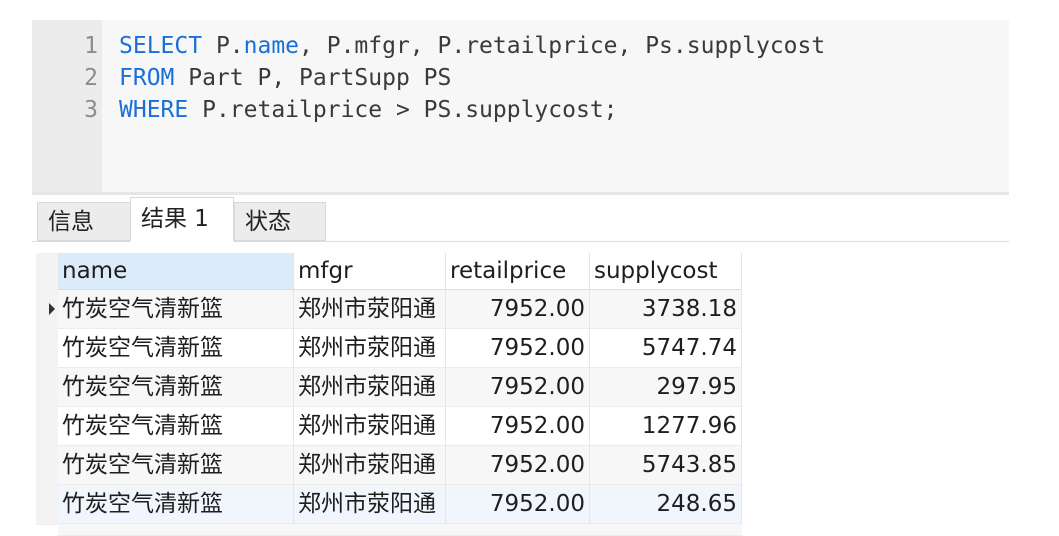  What do you see at coordinates (666, 309) in the screenshot?
I see `cell-supplycost: 3738.18` at bounding box center [666, 309].